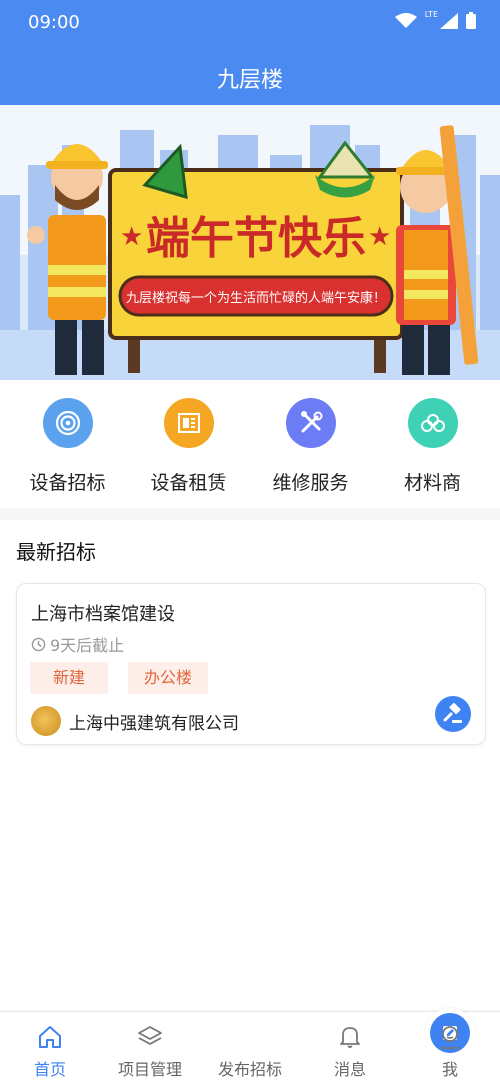 The image size is (500, 1084). I want to click on tools-icon, so click(310, 423).